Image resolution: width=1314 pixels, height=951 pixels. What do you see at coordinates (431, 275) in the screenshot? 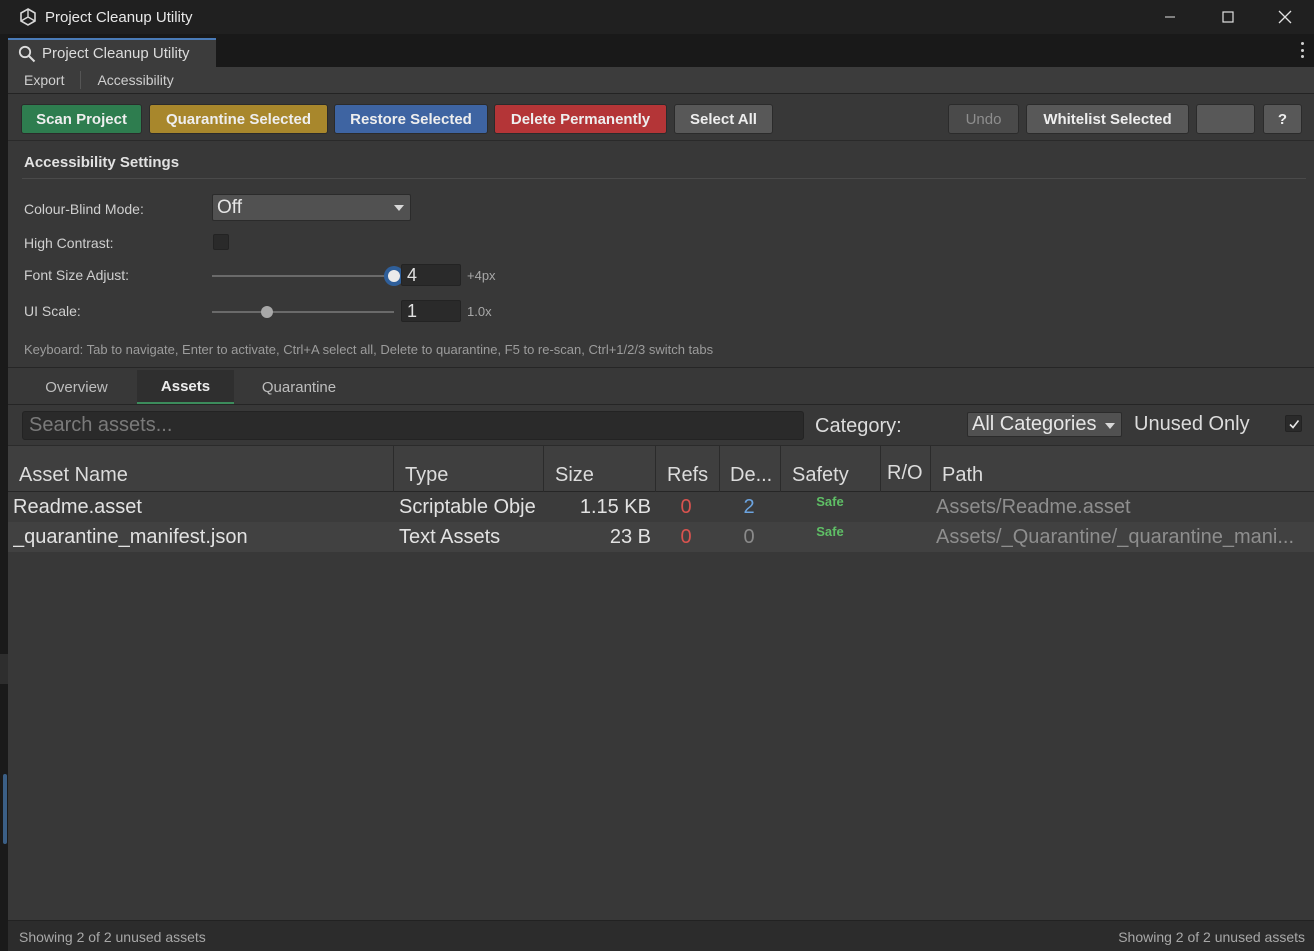
I see `font-size-field: 4` at bounding box center [431, 275].